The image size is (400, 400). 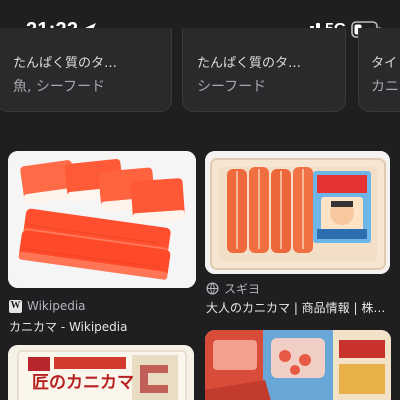 What do you see at coordinates (83, 383) in the screenshot?
I see `package-text: 匠のカニカマ` at bounding box center [83, 383].